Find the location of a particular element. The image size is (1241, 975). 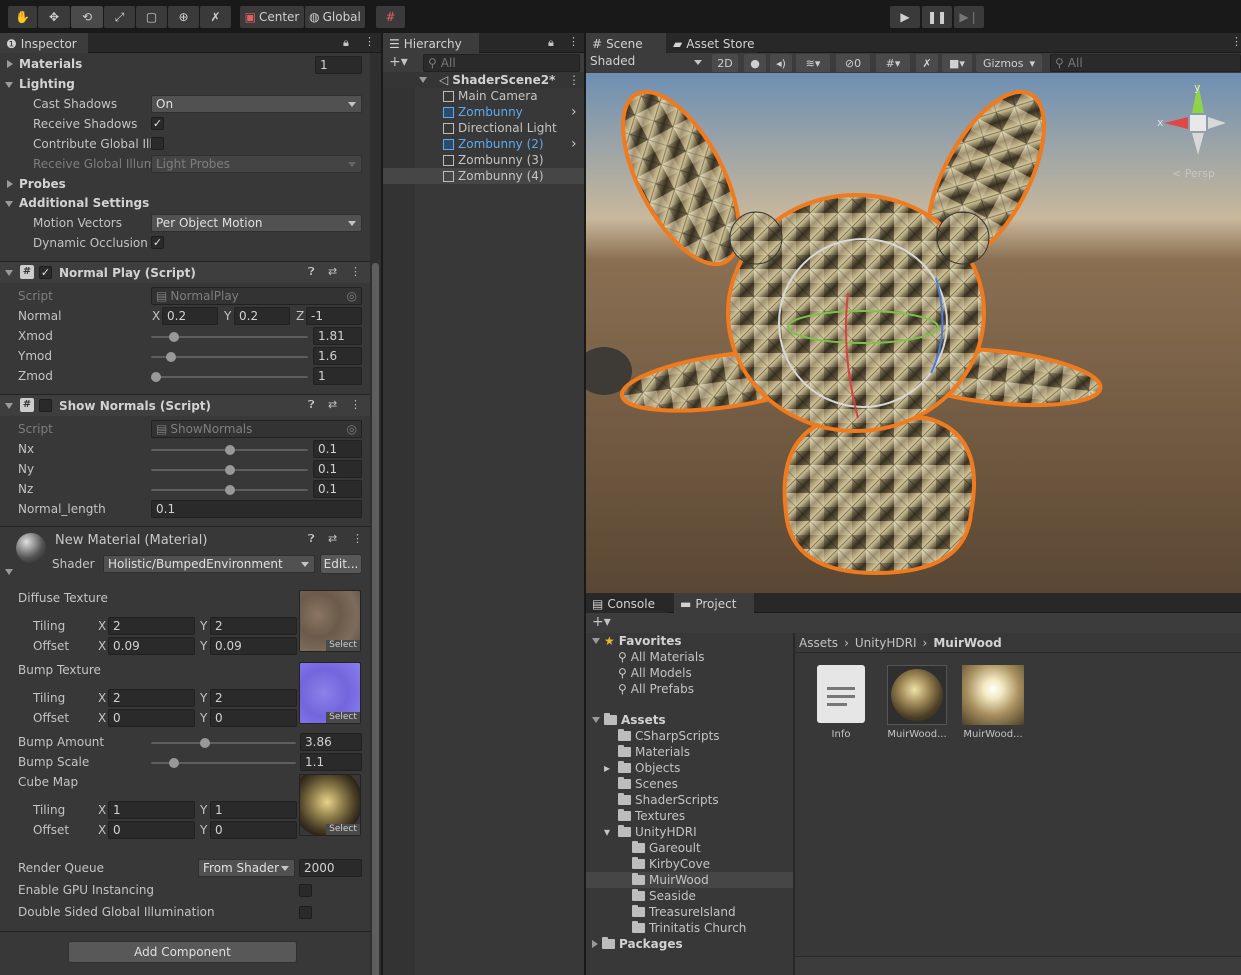

tools-toggle: ✗ is located at coordinates (927, 63).